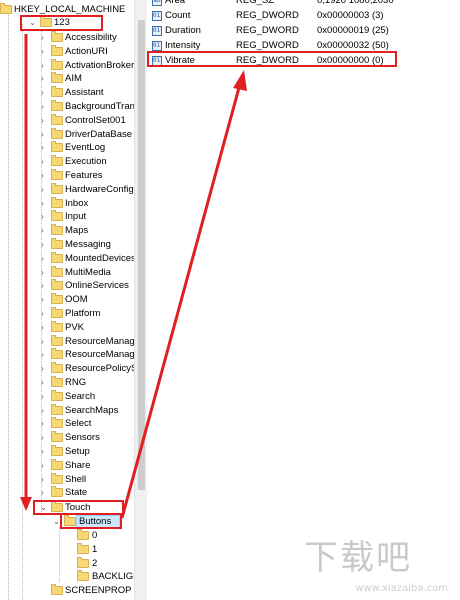  I want to click on value-name: Area, so click(175, 3).